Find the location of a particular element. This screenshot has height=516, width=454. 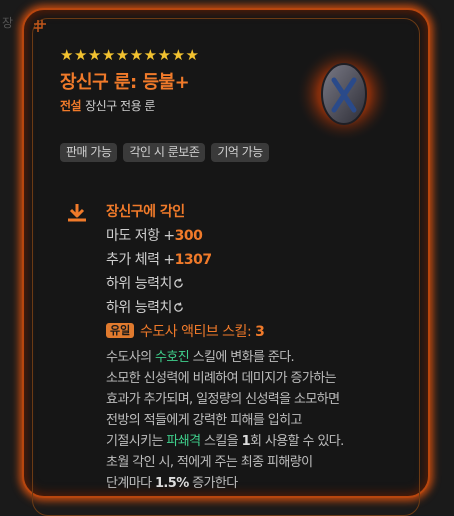

grade-line: 전설 장신구 전용 룬 is located at coordinates (107, 105).